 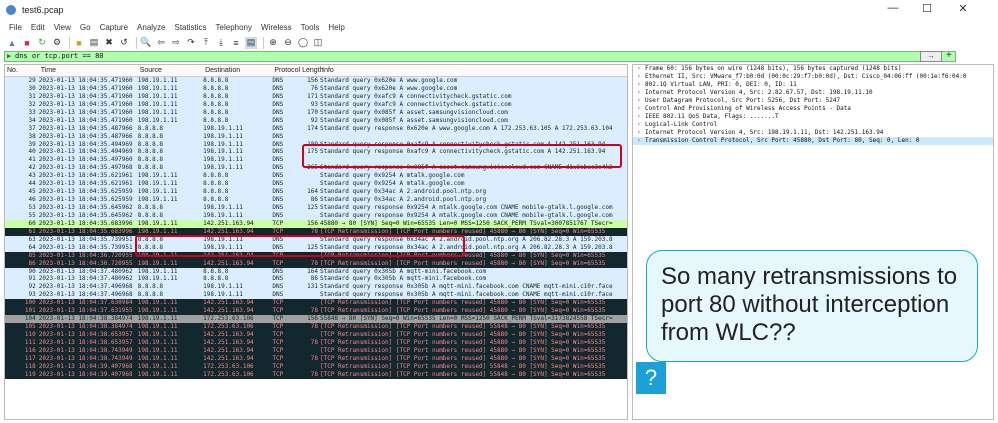 I want to click on maximize-icon: ☐, so click(x=927, y=8).